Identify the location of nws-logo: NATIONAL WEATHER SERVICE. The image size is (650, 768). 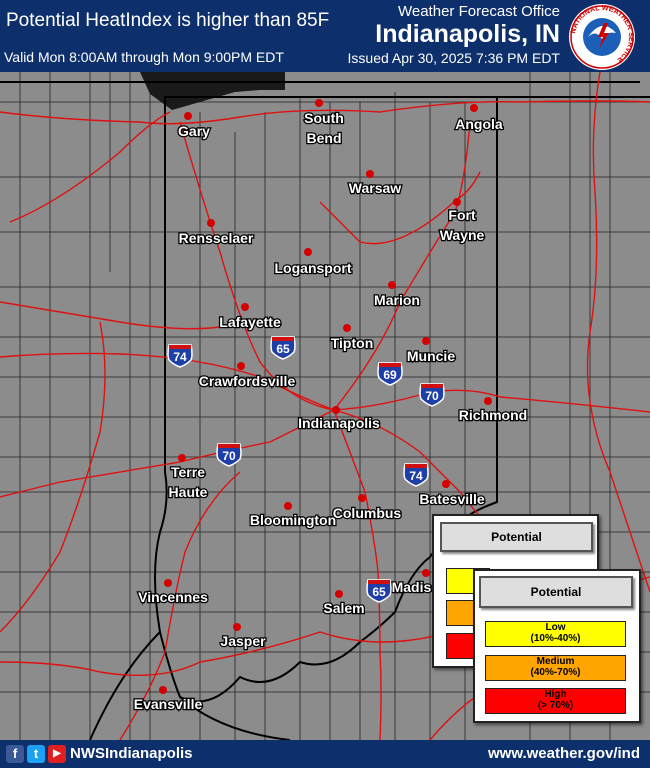
(602, 36).